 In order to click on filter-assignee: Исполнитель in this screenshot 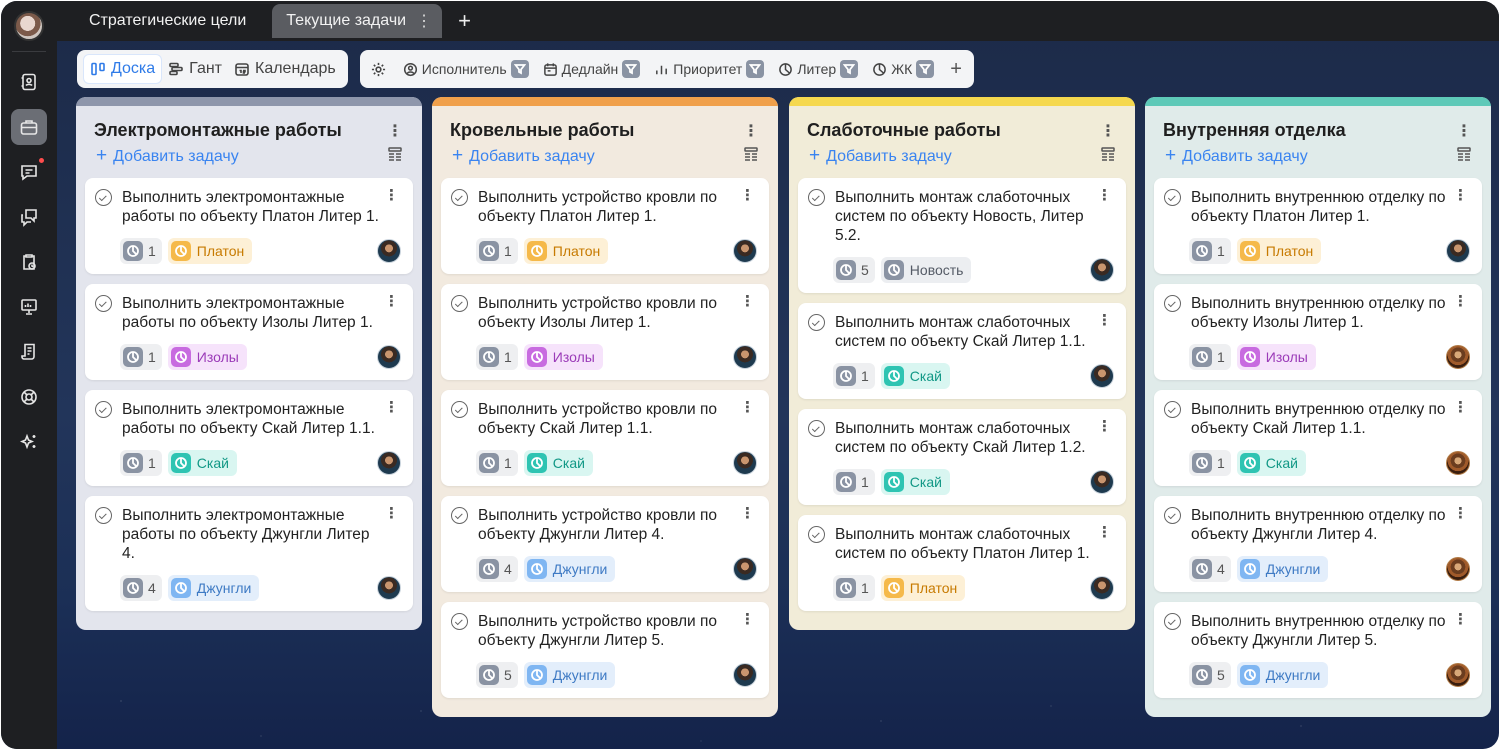, I will do `click(466, 69)`.